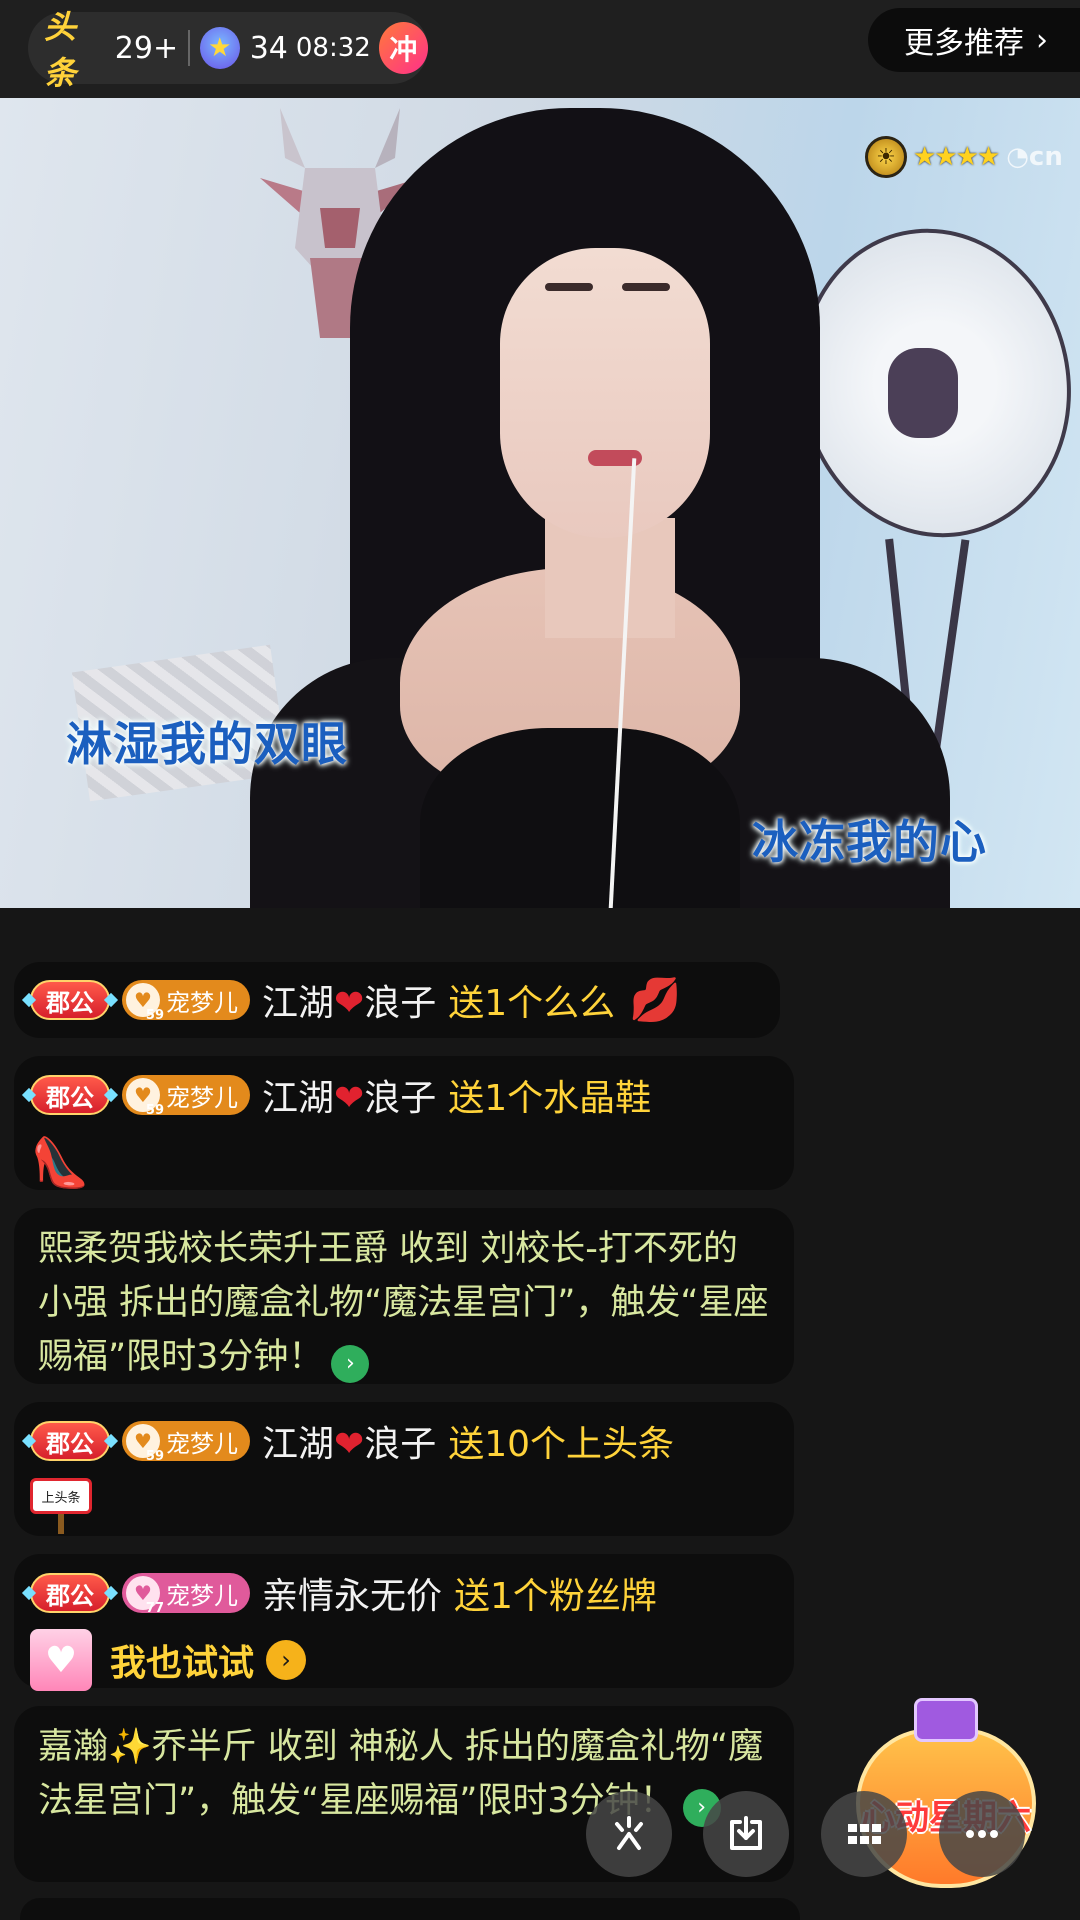  What do you see at coordinates (268, 48) in the screenshot?
I see `star-count: 34` at bounding box center [268, 48].